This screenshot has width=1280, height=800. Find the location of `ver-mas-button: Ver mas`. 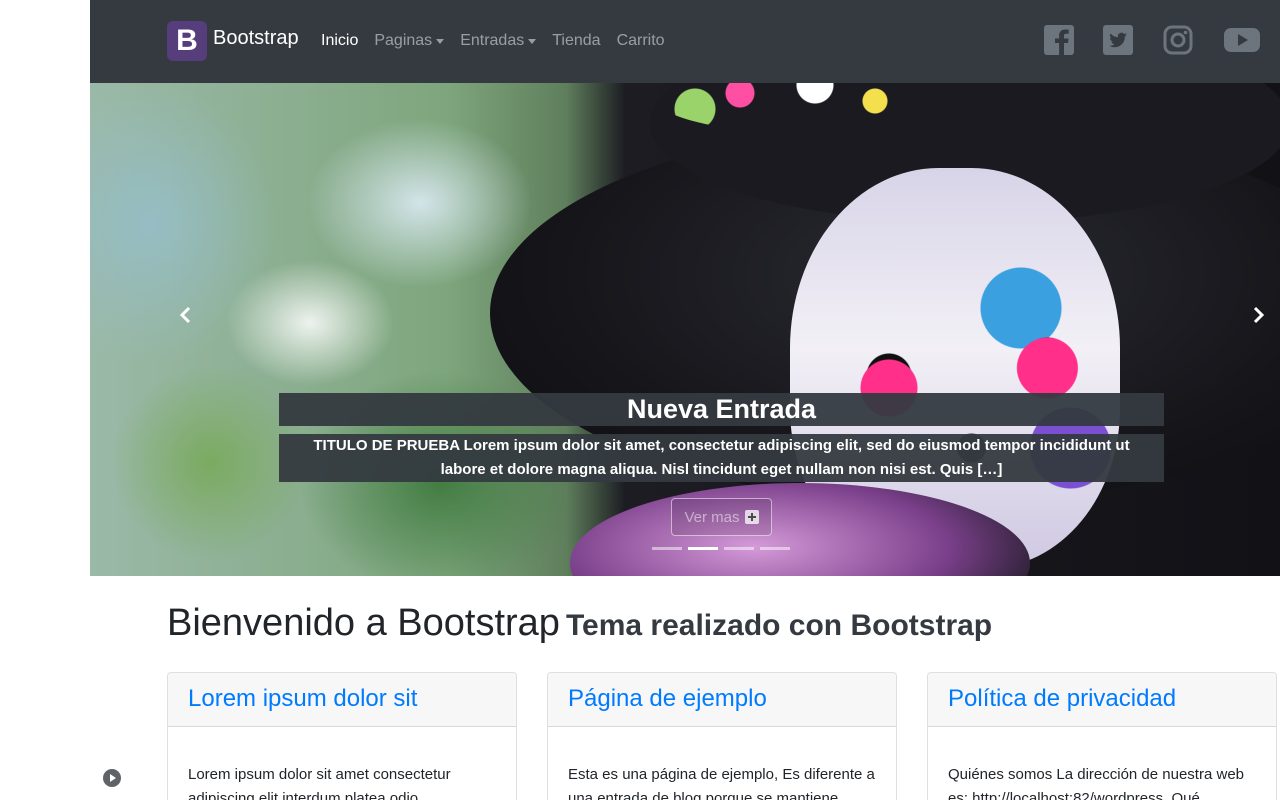

ver-mas-button: Ver mas is located at coordinates (721, 517).